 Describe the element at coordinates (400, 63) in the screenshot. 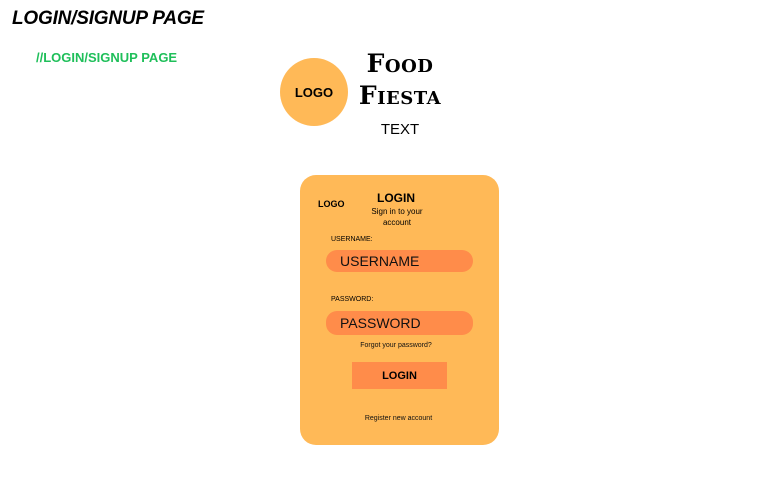

I see `brand-name-line1: Food` at that location.